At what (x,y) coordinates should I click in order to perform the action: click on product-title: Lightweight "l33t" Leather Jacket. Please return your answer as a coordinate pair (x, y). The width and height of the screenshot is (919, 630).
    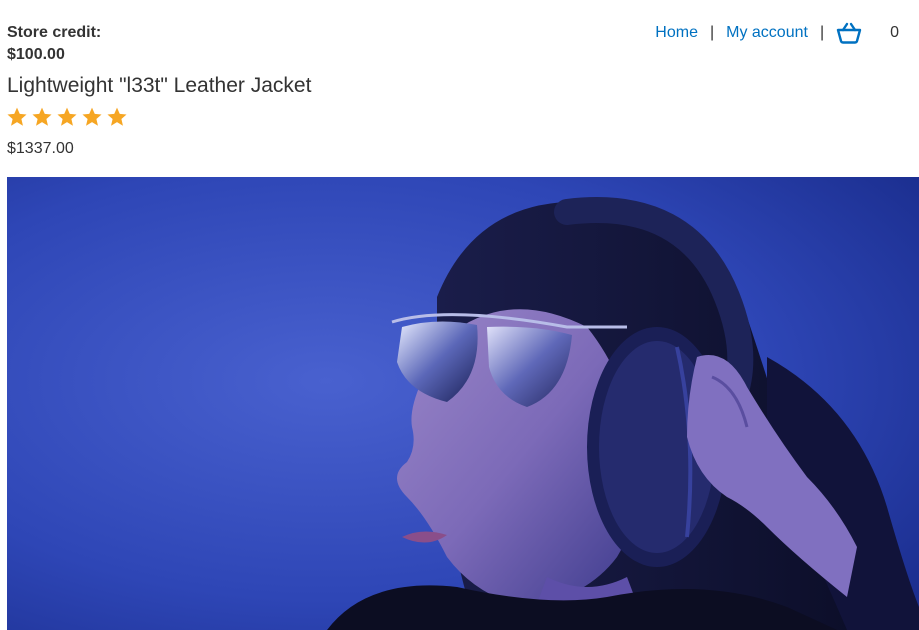
    Looking at the image, I should click on (159, 85).